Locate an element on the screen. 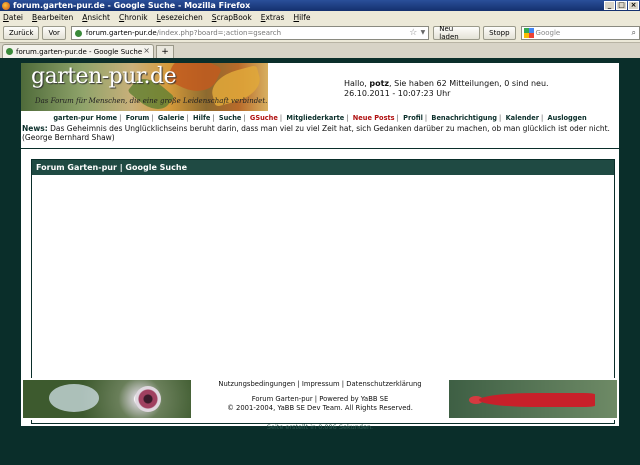 This screenshot has height=465, width=640. site-identity-icon is located at coordinates (78, 33).